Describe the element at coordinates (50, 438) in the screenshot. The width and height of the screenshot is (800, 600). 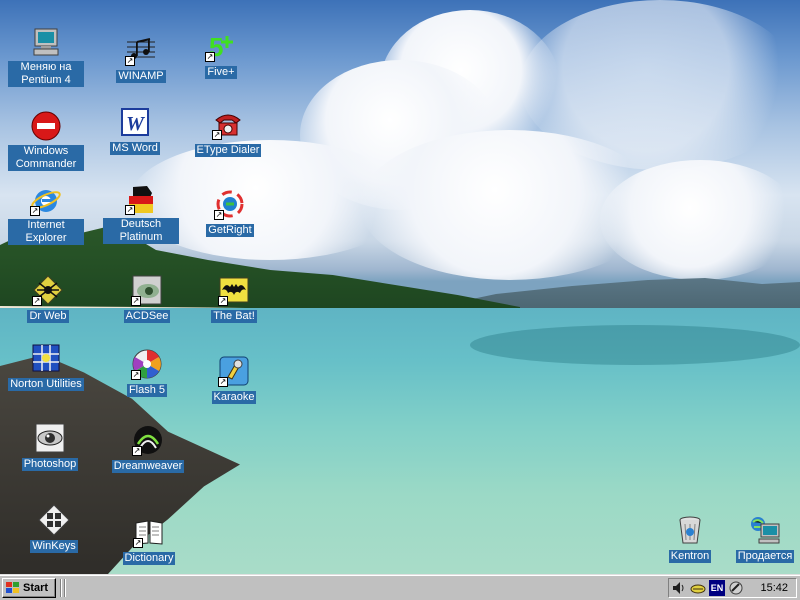
I see `photoshop-eye-icon` at that location.